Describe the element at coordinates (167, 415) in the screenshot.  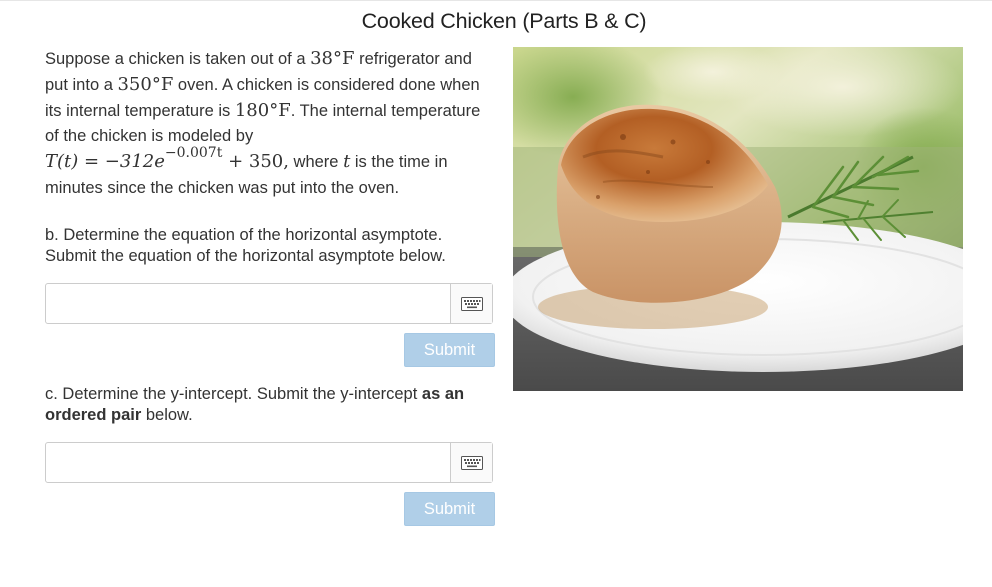
I see `question-c-text-end: below.` at that location.